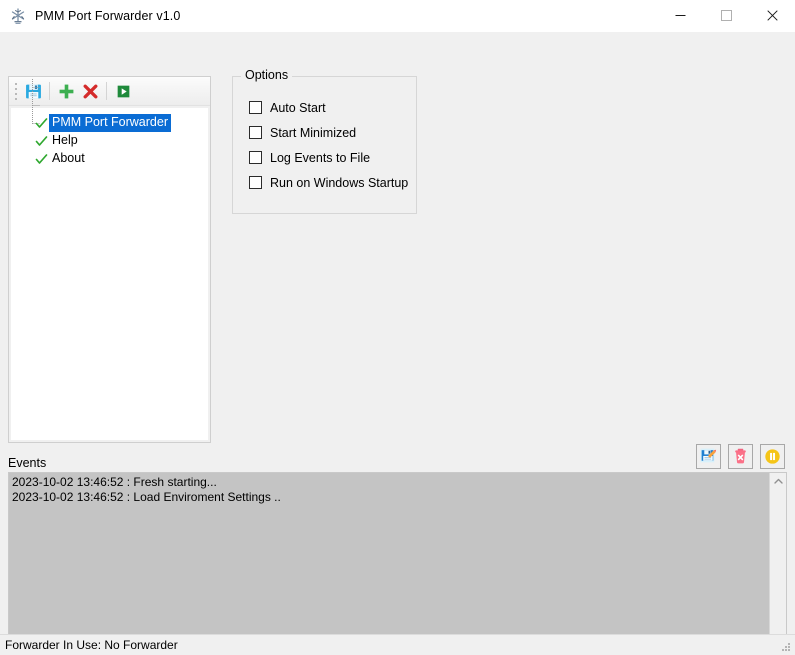  I want to click on clear-log-icon, so click(740, 456).